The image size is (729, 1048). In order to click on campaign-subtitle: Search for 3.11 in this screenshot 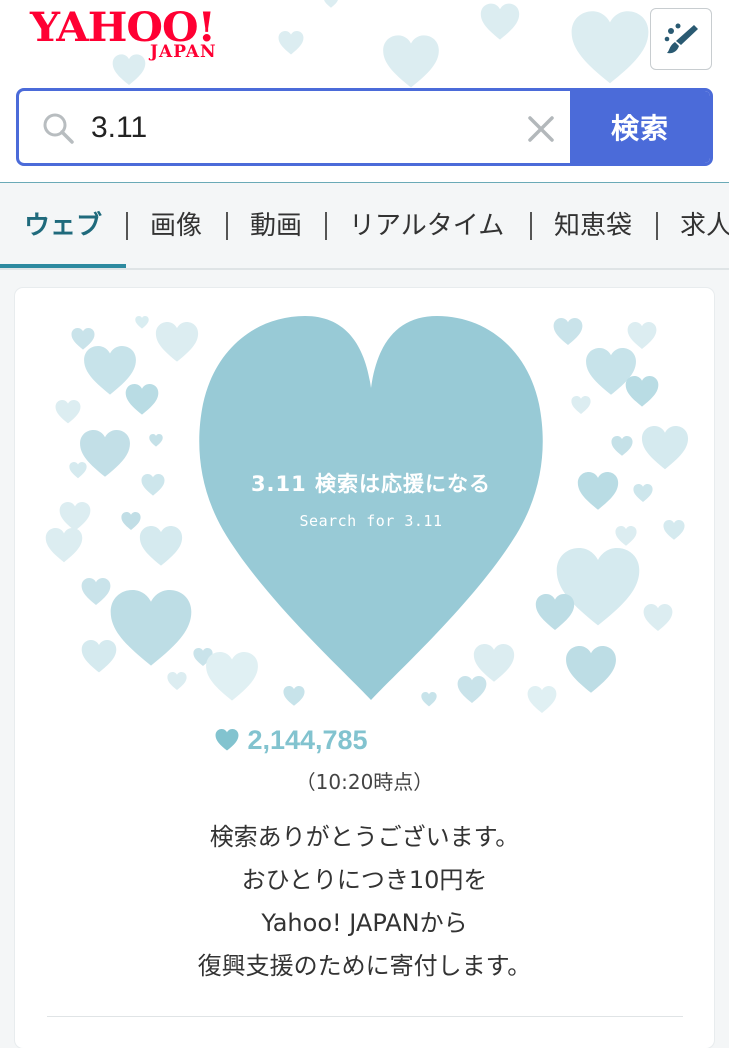, I will do `click(371, 521)`.